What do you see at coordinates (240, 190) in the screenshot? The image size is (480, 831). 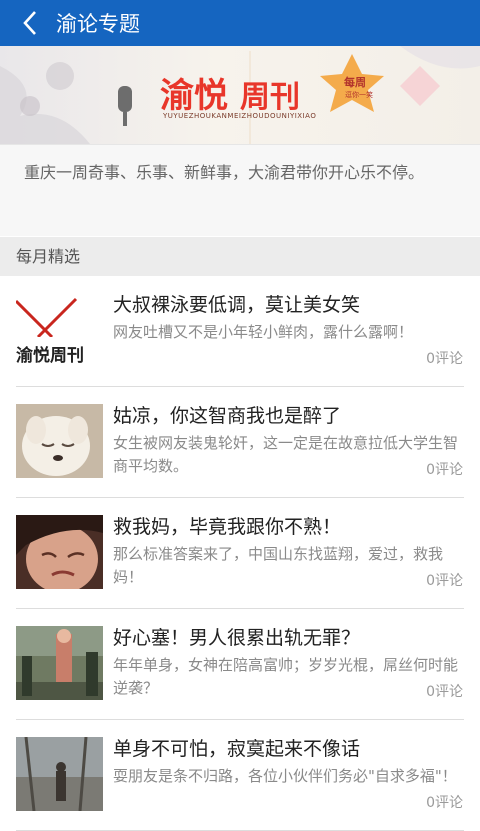 I see `topic-description: 重庆一周奇事、乐事、新鲜事，大渝君带你开心乐不停。` at bounding box center [240, 190].